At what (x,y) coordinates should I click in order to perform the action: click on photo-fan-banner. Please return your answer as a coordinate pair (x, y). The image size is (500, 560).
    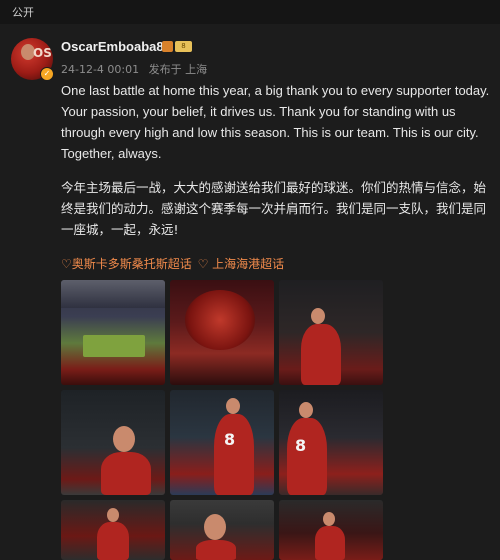
    Looking at the image, I should click on (222, 332).